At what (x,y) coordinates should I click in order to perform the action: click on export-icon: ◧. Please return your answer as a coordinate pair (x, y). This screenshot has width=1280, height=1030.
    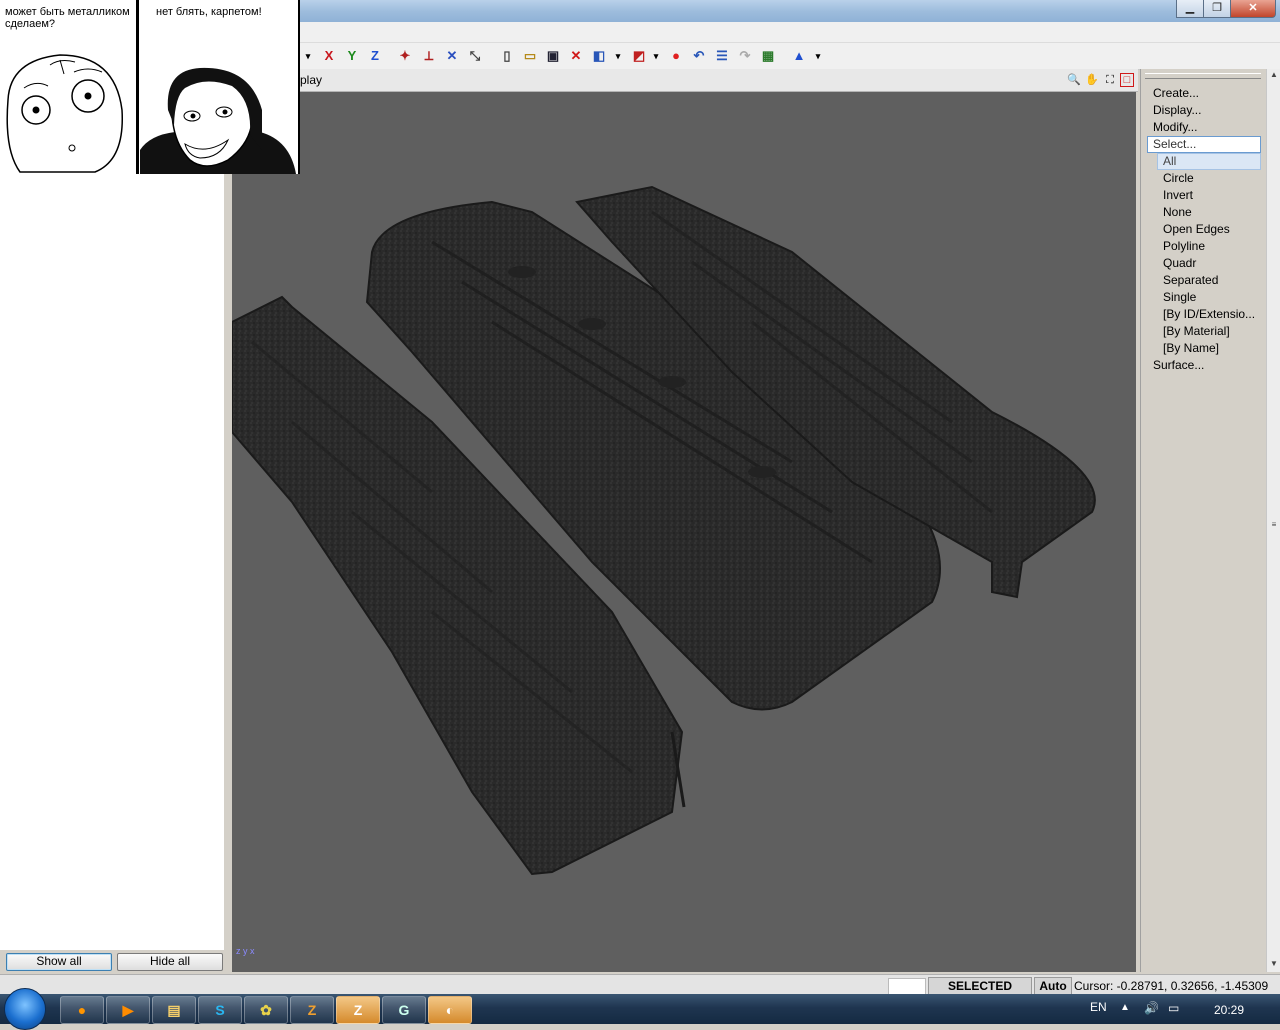
    Looking at the image, I should click on (599, 56).